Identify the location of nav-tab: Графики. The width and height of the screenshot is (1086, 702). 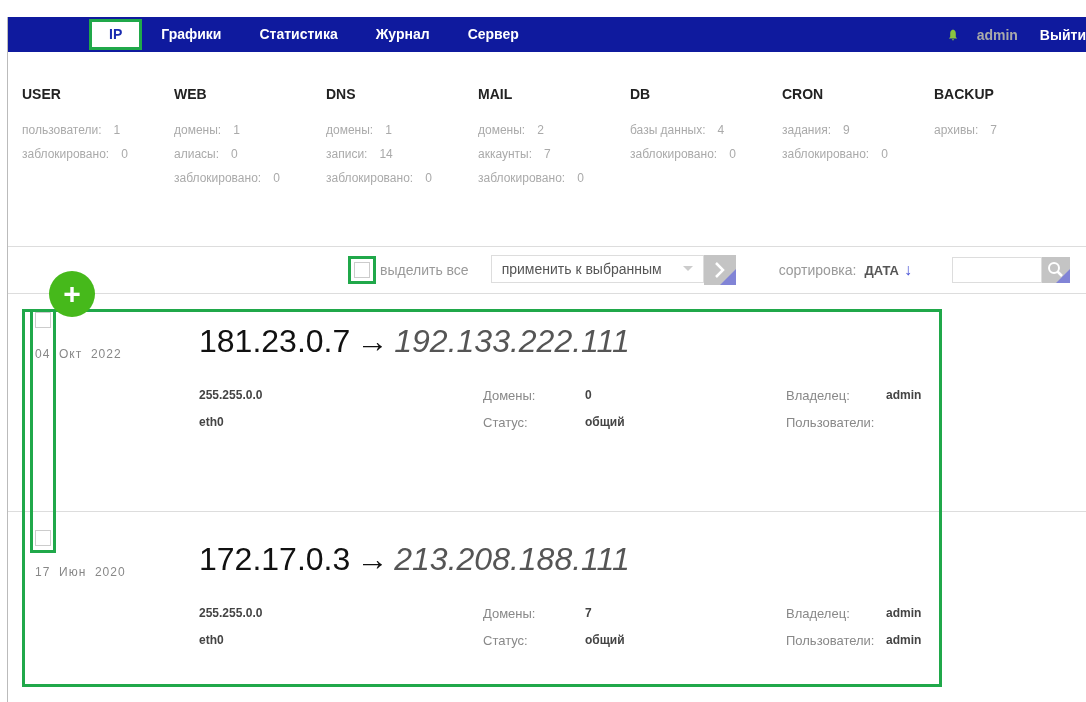
(191, 34).